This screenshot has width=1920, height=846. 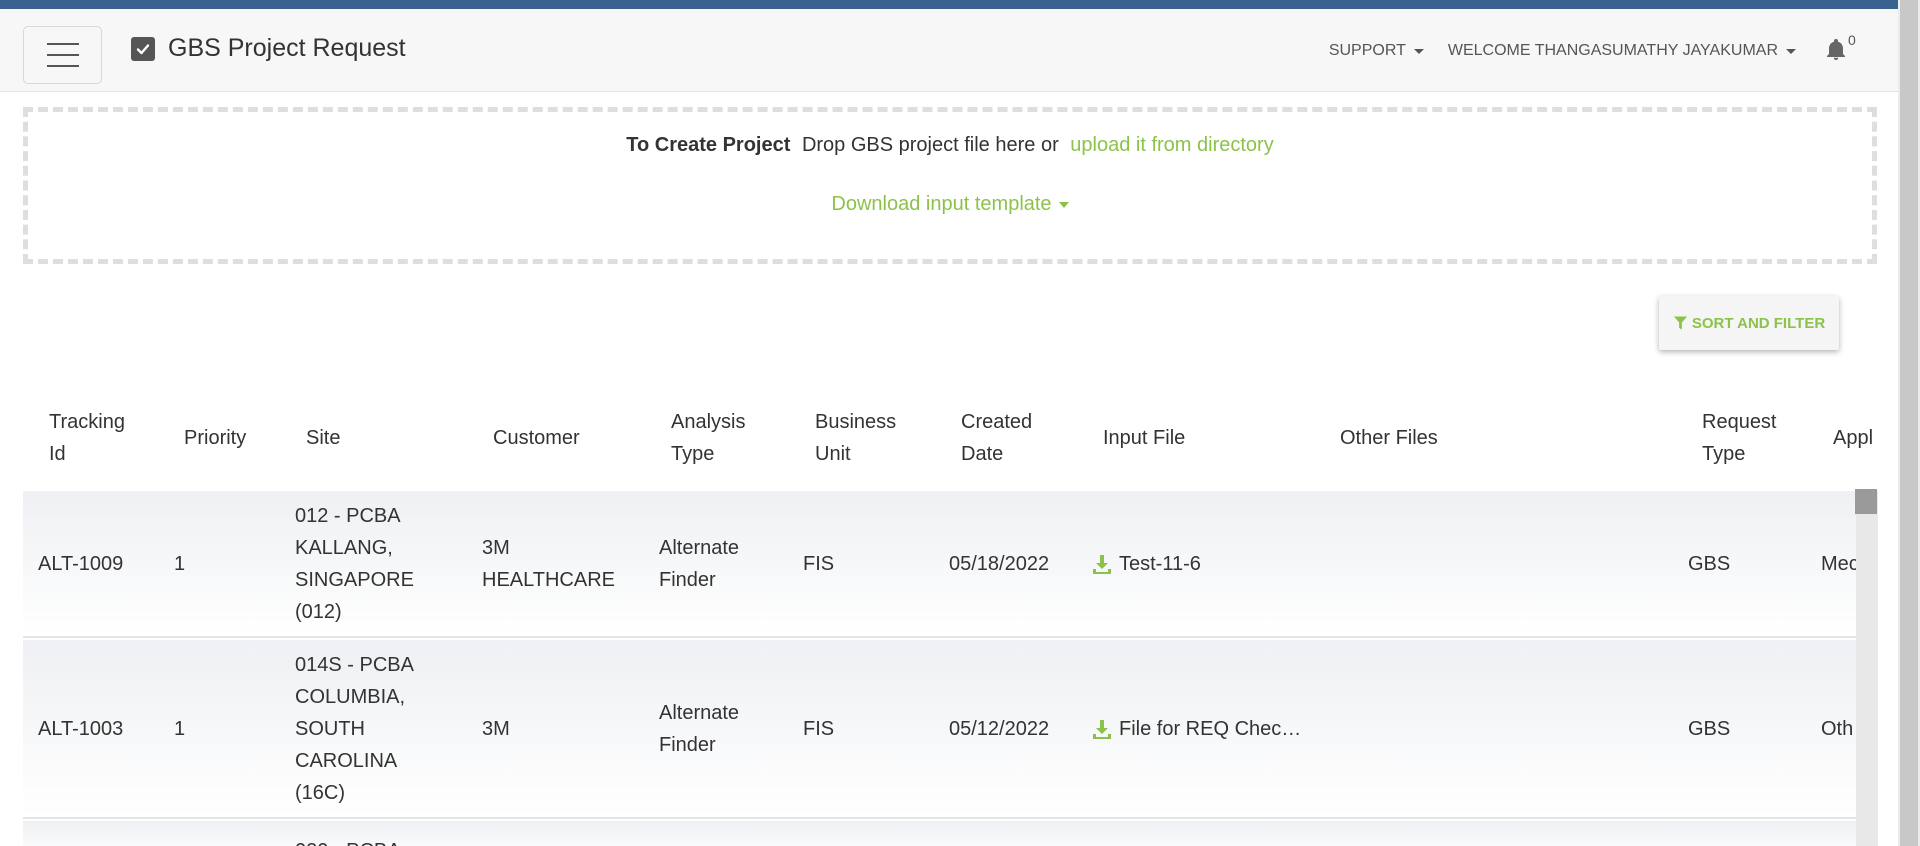 I want to click on column-header: Tracking Id, so click(x=94, y=438).